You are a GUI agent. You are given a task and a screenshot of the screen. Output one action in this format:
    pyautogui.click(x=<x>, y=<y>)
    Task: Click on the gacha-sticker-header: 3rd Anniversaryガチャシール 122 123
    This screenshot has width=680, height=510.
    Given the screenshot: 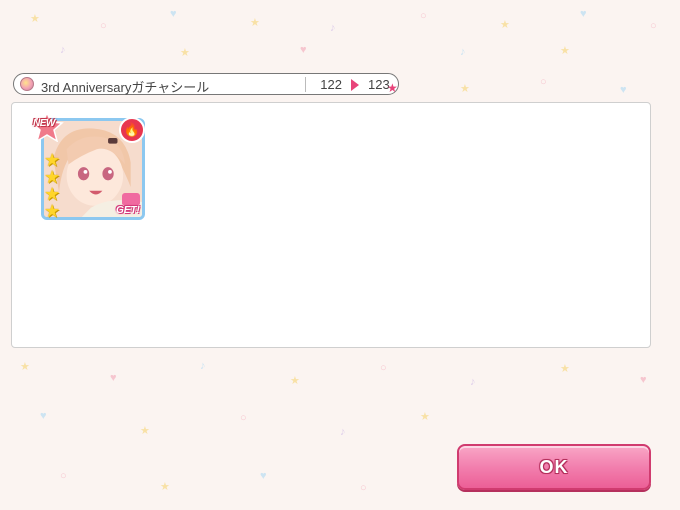 What is the action you would take?
    pyautogui.click(x=206, y=84)
    